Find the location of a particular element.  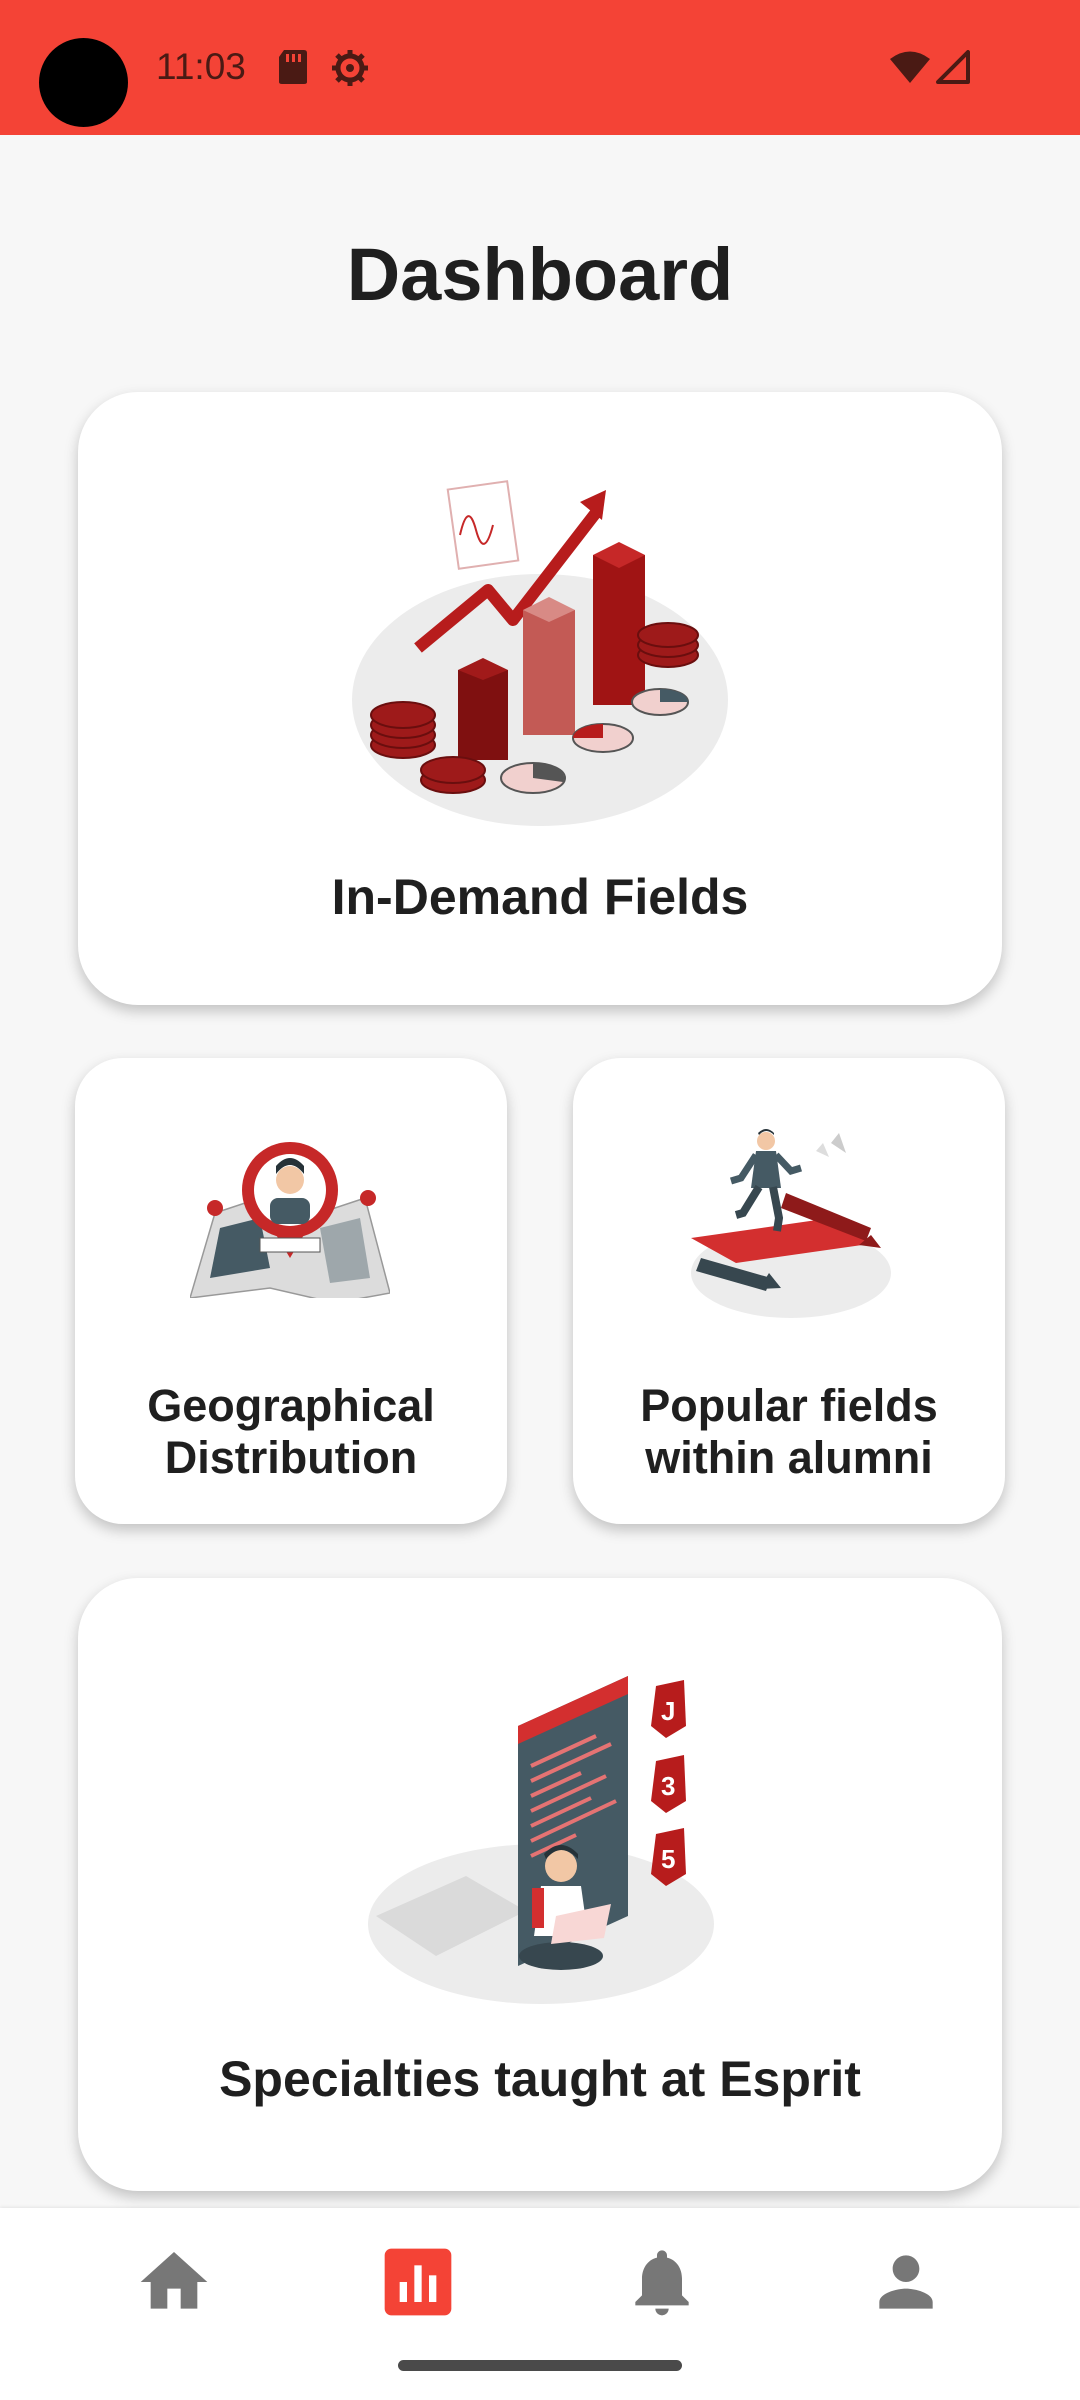

status-time: 11:03 is located at coordinates (201, 66).